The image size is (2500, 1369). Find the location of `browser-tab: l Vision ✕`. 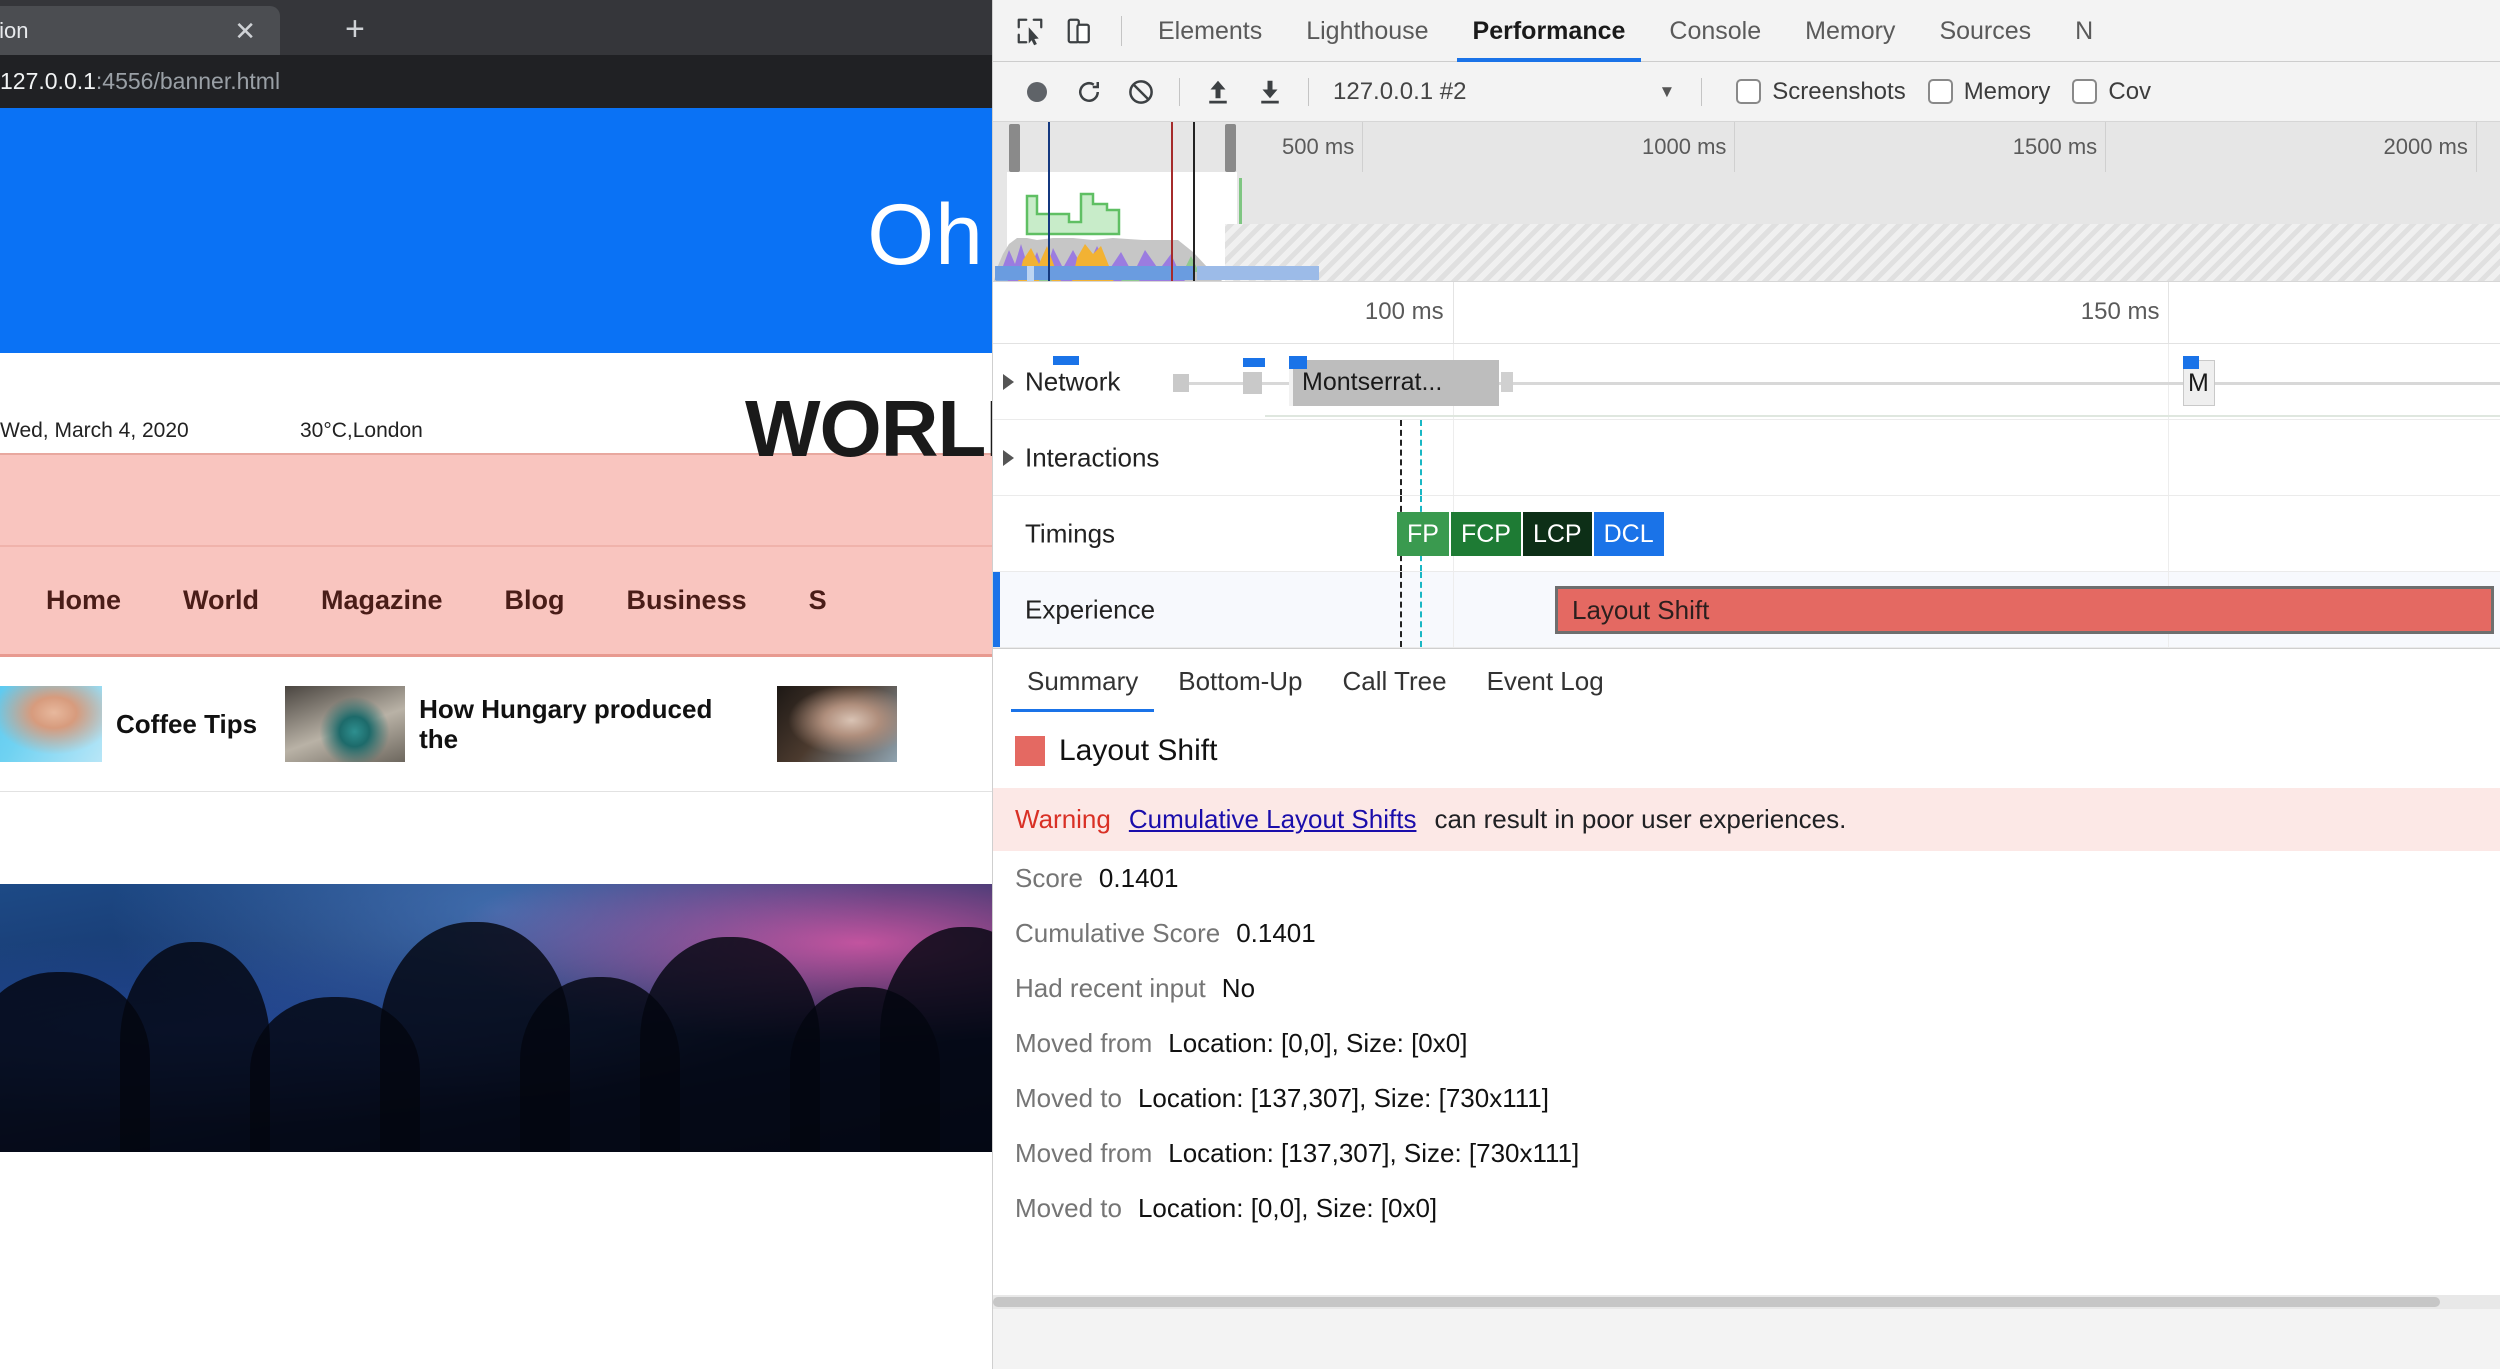

browser-tab: l Vision ✕ is located at coordinates (140, 30).